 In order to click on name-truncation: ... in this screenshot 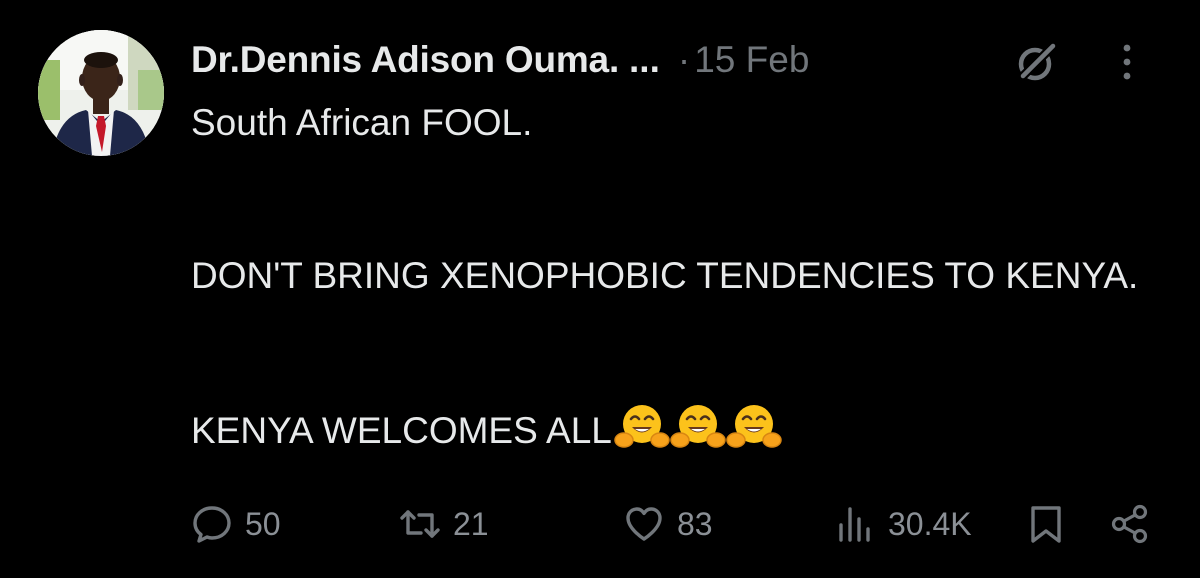, I will do `click(644, 59)`.